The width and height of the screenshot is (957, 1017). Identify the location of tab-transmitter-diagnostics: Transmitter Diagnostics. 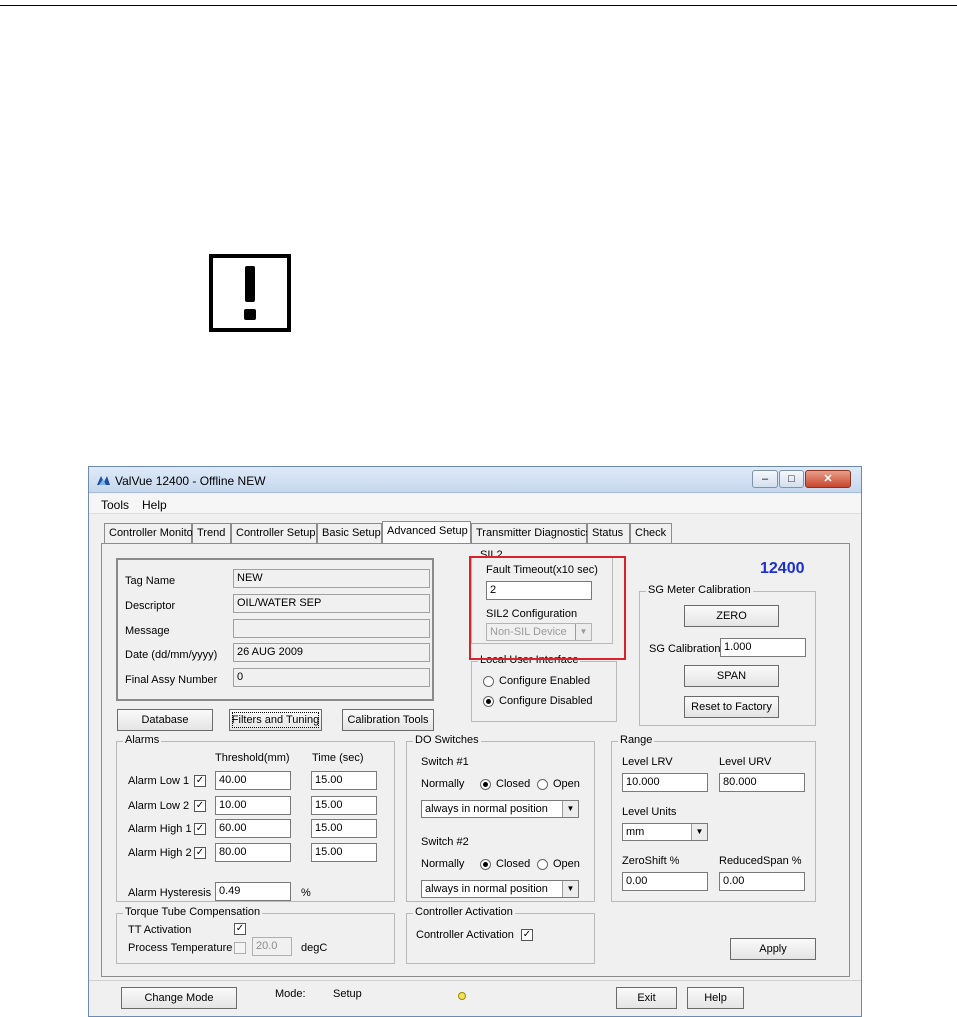
(531, 533).